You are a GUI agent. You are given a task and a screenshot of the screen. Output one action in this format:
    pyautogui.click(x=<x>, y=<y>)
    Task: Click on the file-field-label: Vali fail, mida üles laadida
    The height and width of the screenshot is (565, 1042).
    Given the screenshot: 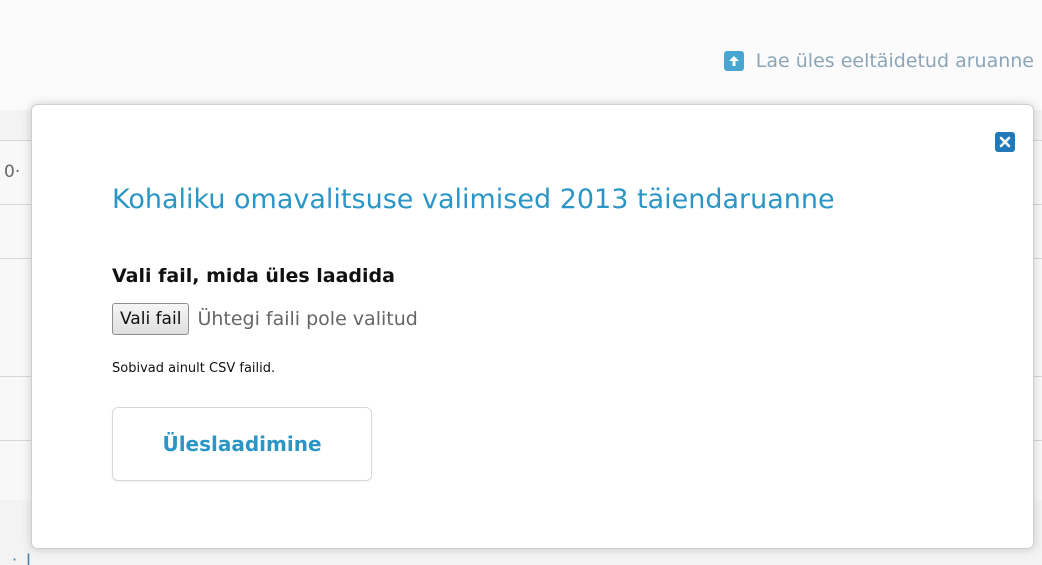 What is the action you would take?
    pyautogui.click(x=253, y=276)
    